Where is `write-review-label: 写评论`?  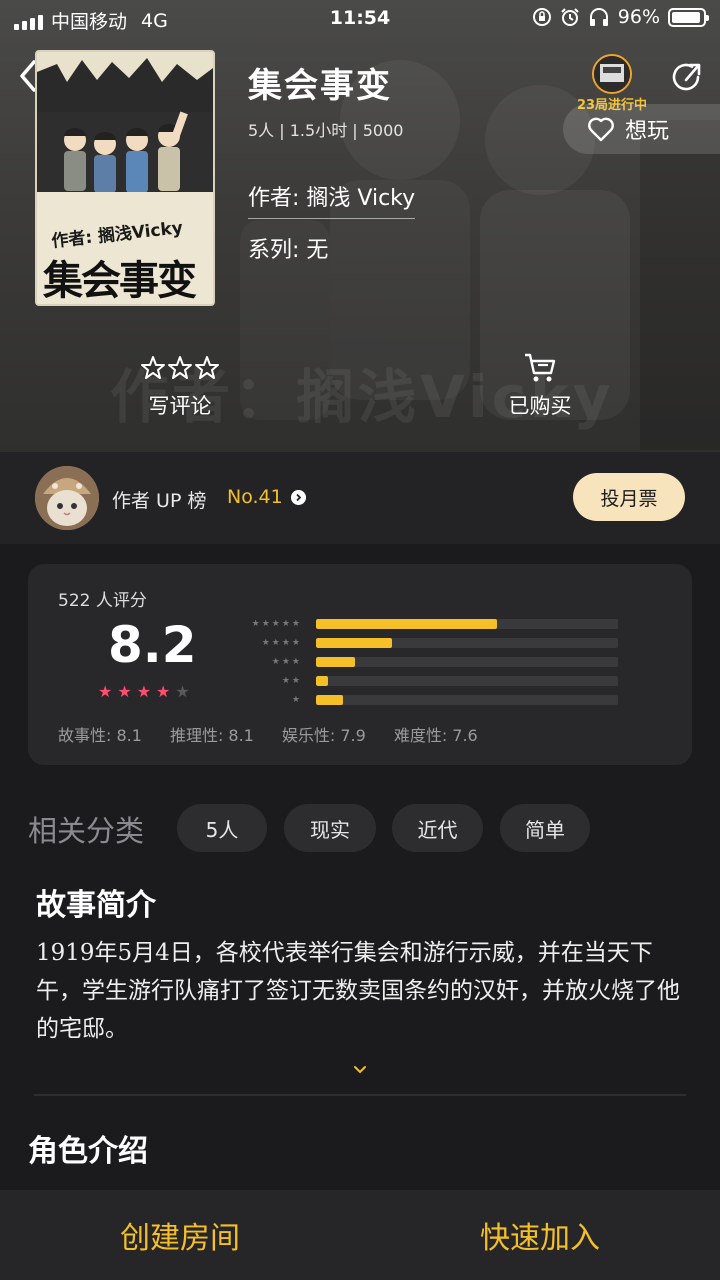 write-review-label: 写评论 is located at coordinates (180, 406).